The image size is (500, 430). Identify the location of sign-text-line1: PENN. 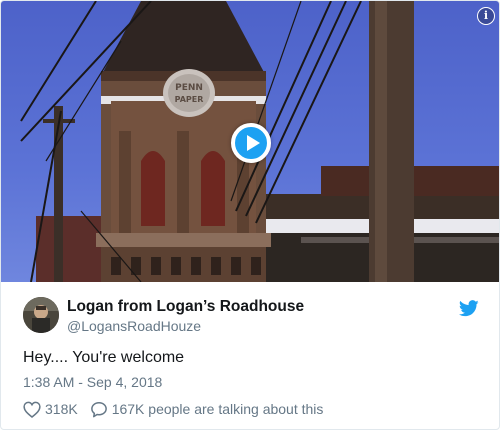
(189, 88).